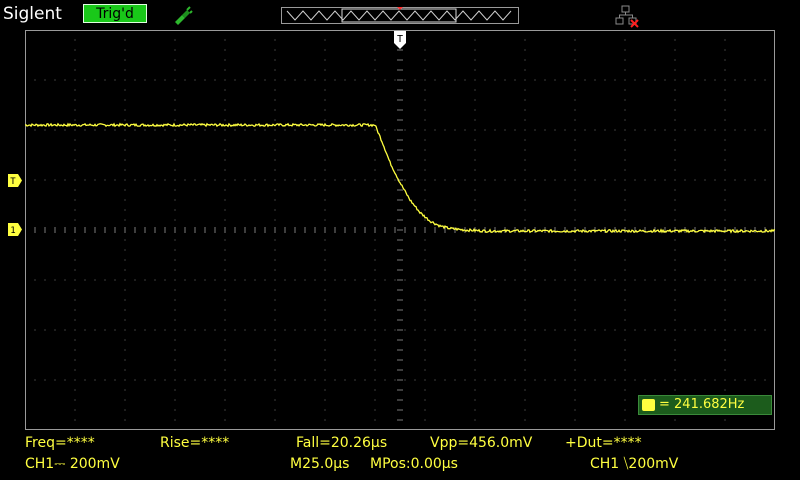  I want to click on frequency-counter-icon, so click(648, 405).